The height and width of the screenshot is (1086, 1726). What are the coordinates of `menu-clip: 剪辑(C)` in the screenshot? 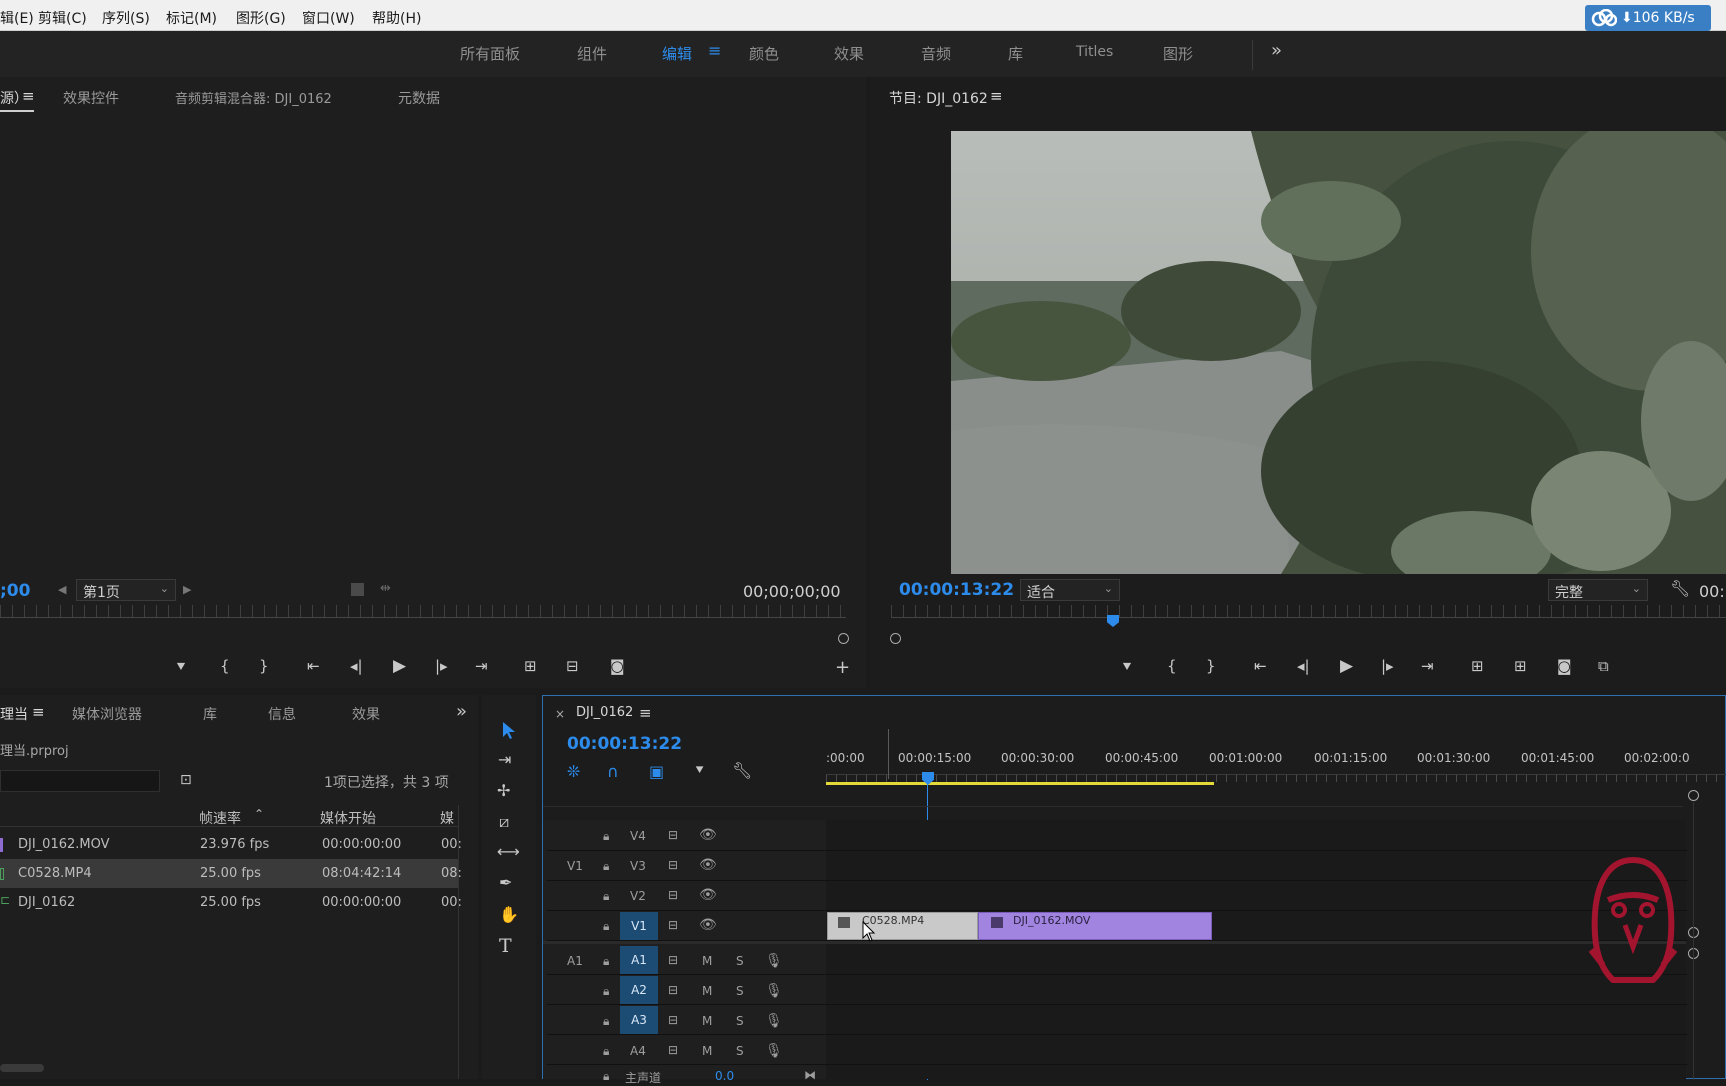 It's located at (62, 18).